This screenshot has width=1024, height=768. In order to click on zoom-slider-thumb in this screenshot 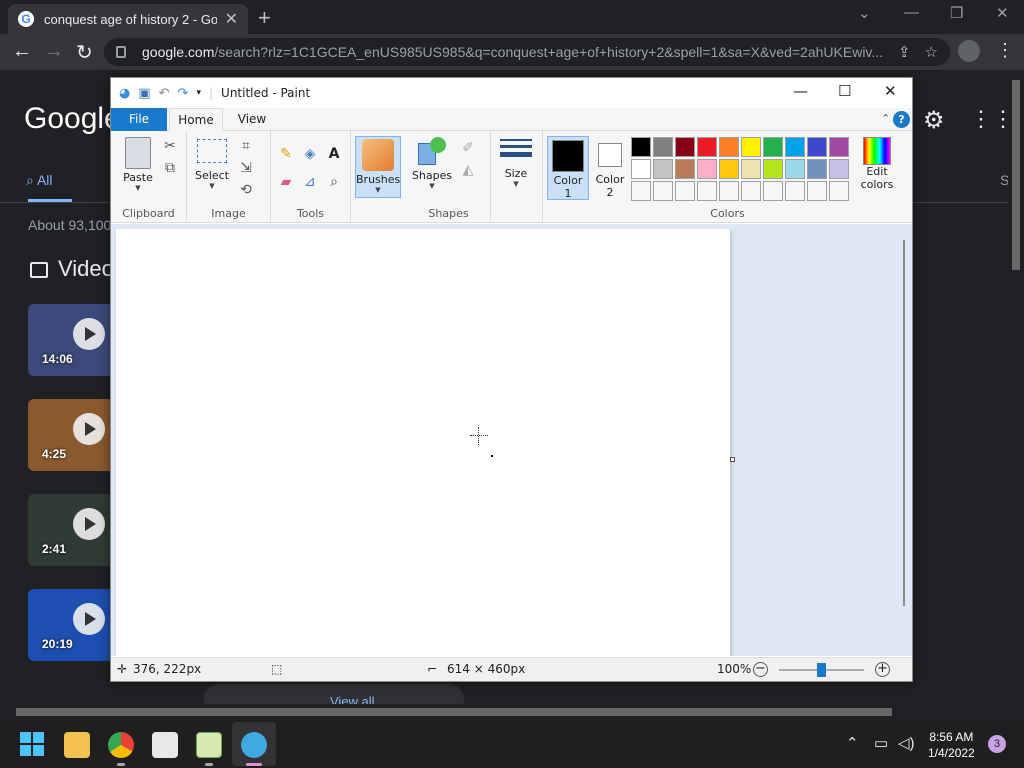, I will do `click(821, 670)`.